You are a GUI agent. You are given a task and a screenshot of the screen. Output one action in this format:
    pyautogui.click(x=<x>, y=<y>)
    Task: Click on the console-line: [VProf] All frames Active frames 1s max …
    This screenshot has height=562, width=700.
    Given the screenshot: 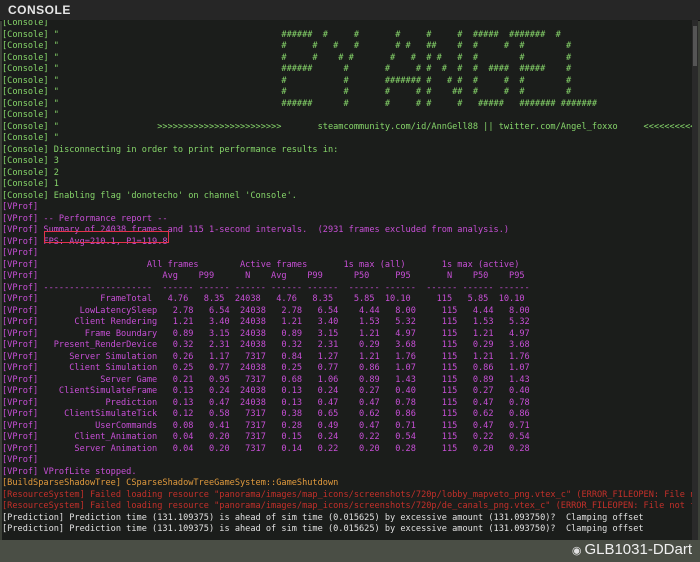 What is the action you would take?
    pyautogui.click(x=261, y=264)
    